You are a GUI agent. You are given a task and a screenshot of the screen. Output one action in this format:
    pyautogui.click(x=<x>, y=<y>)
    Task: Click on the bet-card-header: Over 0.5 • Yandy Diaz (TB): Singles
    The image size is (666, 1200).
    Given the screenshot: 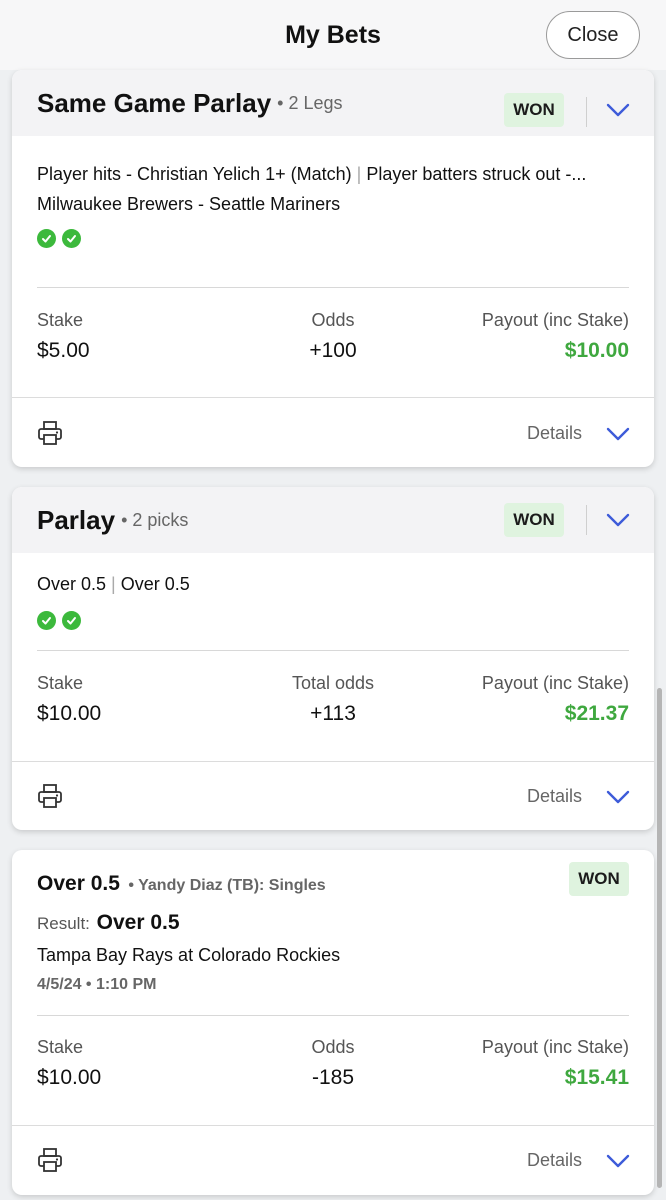 What is the action you would take?
    pyautogui.click(x=181, y=884)
    